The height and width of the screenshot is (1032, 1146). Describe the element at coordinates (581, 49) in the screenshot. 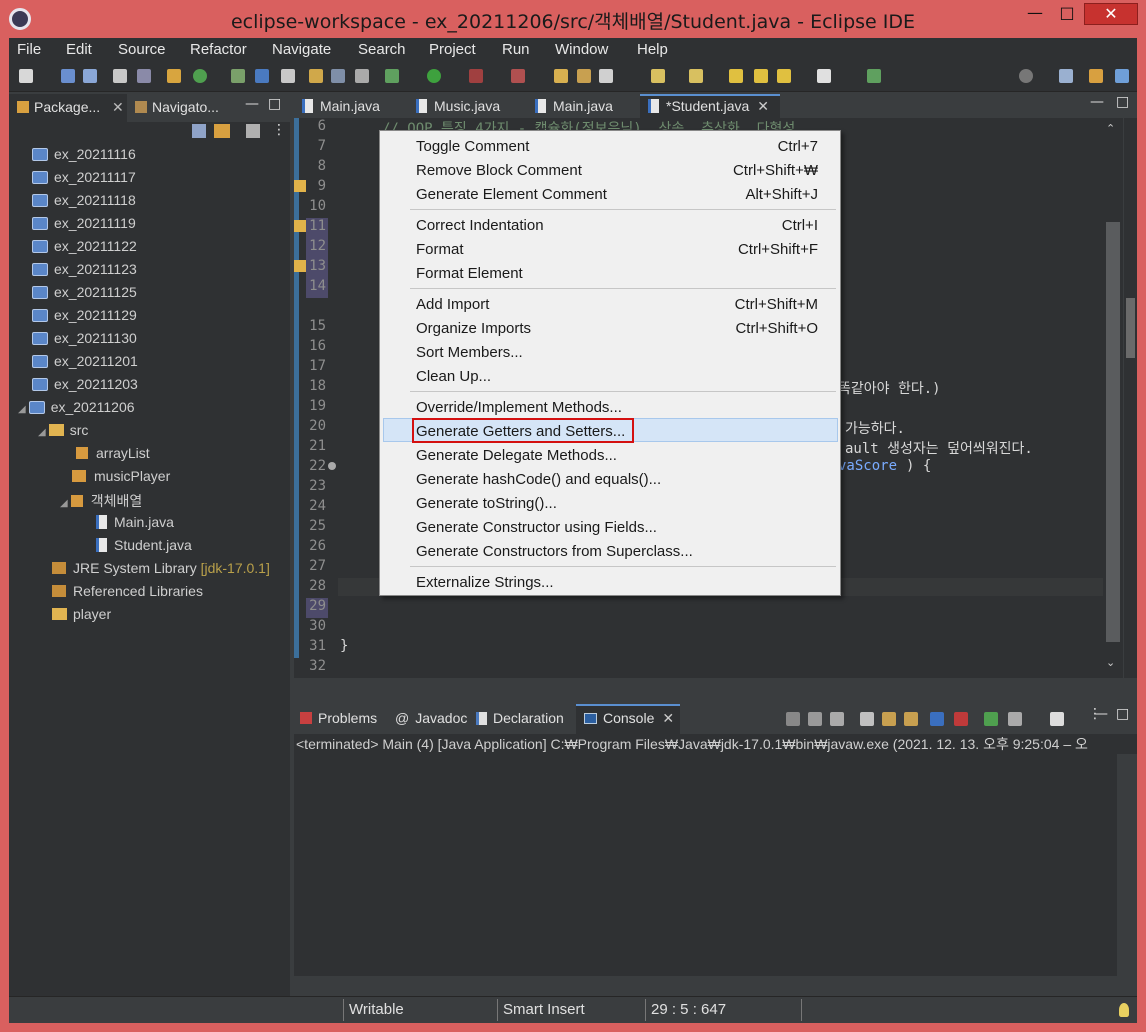

I see `menu-window: Window` at that location.